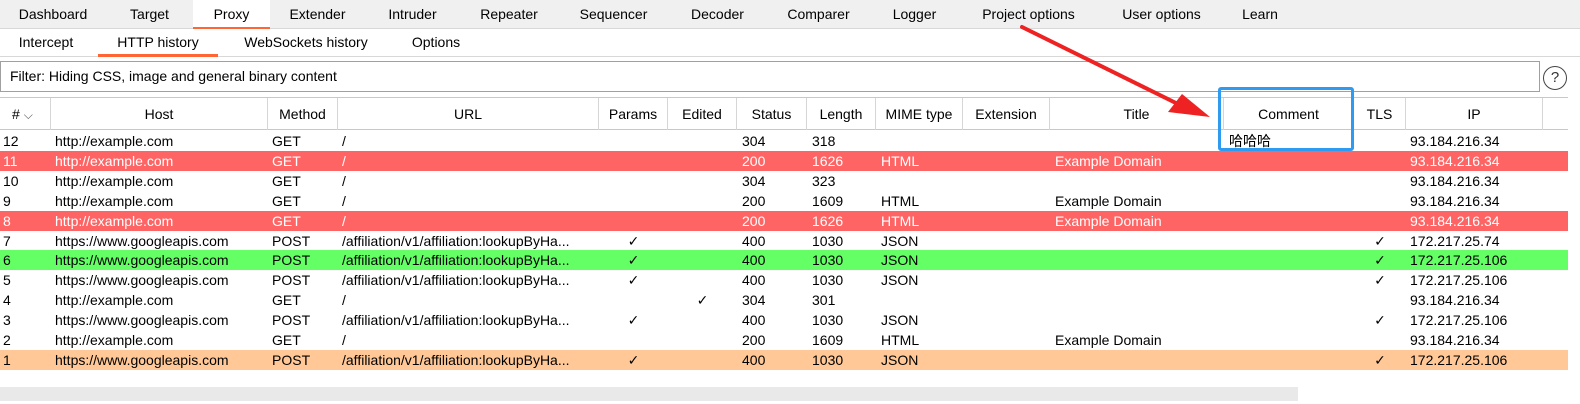 This screenshot has width=1580, height=404. What do you see at coordinates (649, 394) in the screenshot?
I see `horizontal-scrollbar` at bounding box center [649, 394].